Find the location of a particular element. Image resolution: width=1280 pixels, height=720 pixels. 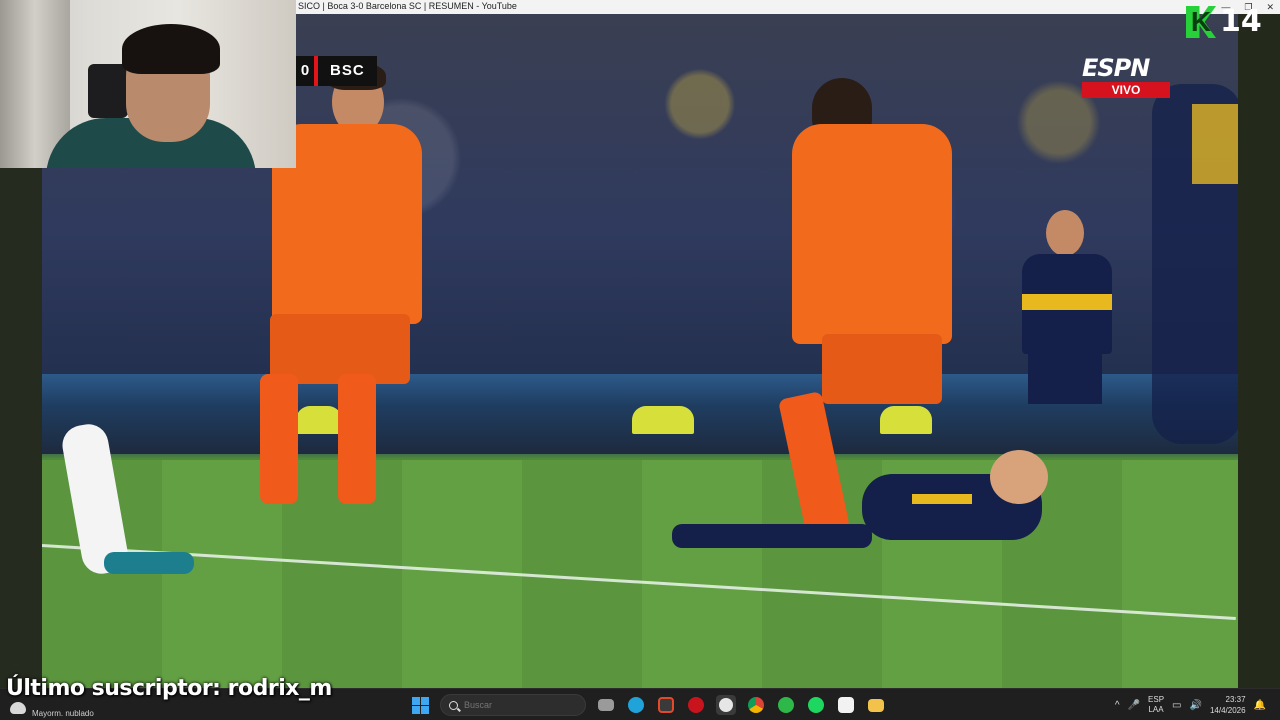

chrome-icon is located at coordinates (756, 705).